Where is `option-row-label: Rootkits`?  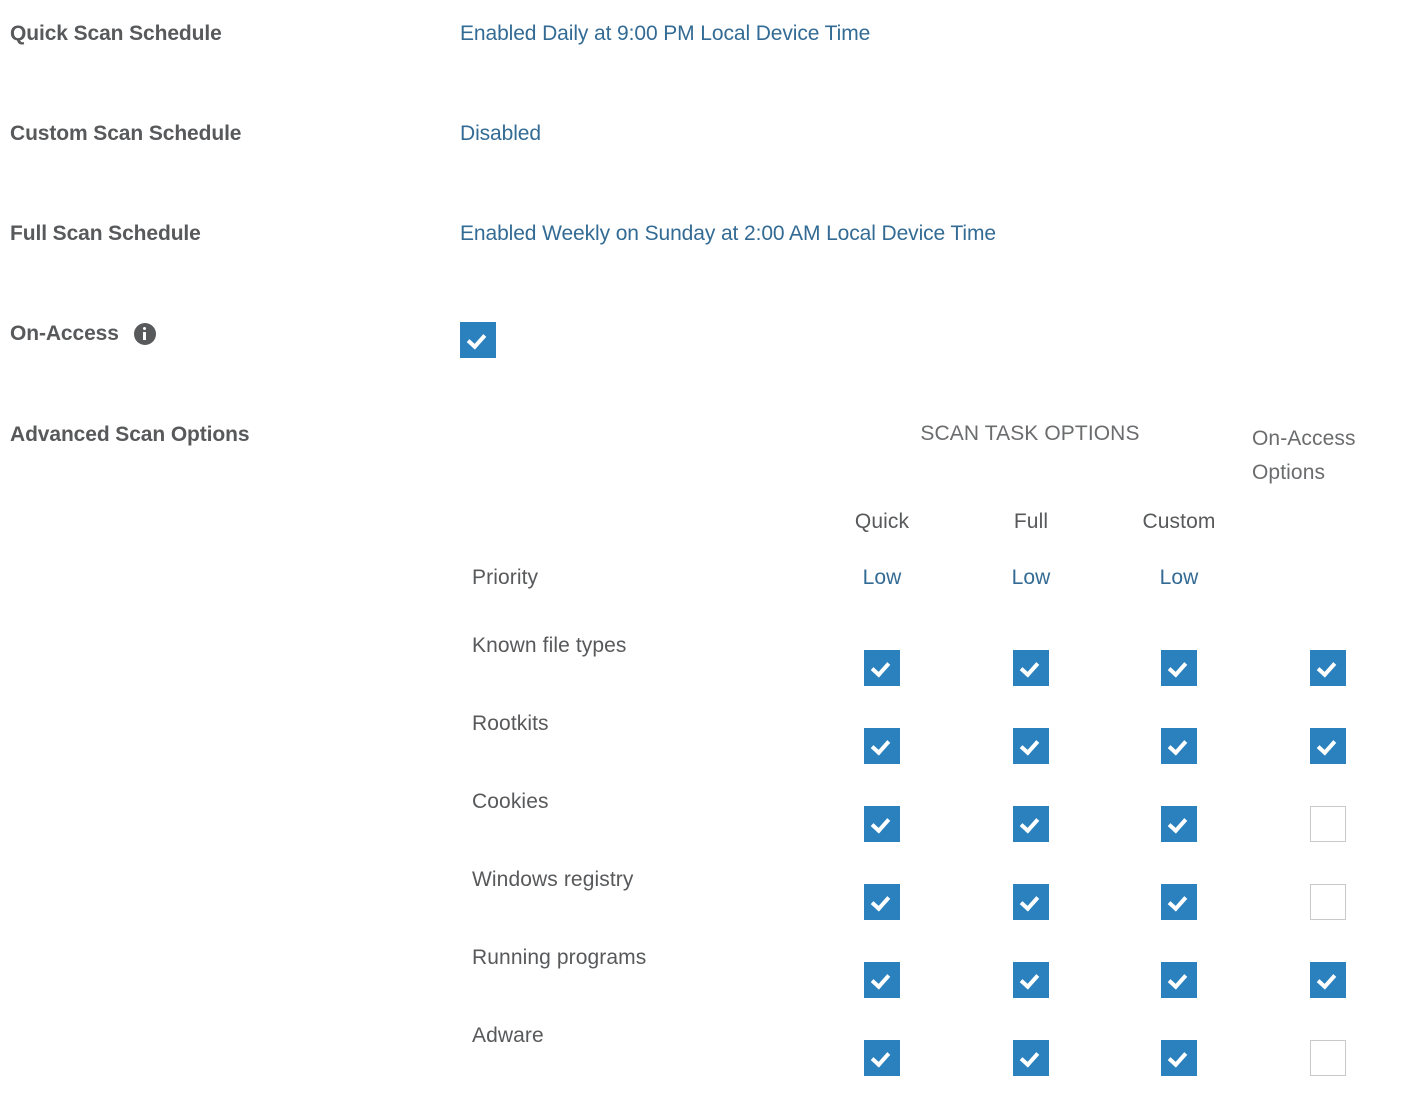 option-row-label: Rootkits is located at coordinates (510, 723).